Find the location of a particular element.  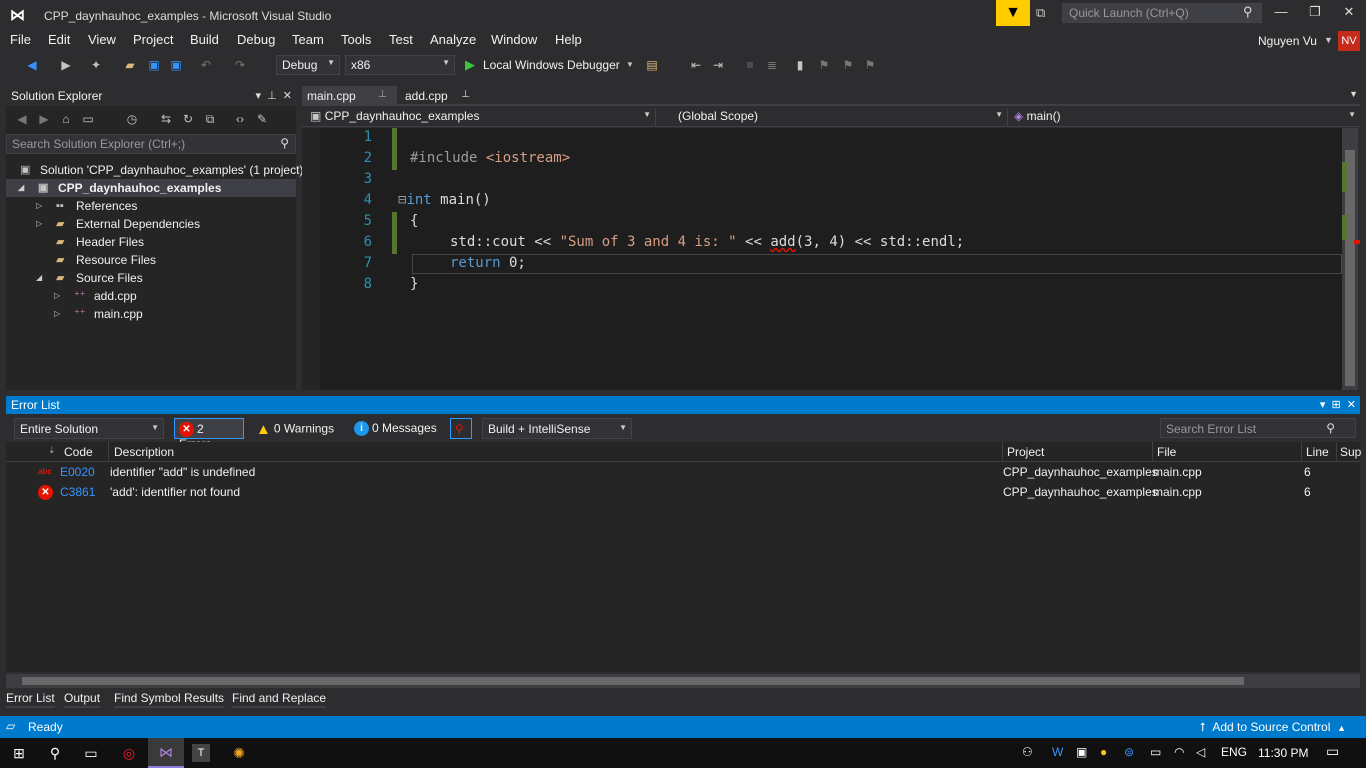

errors-filter-toggle: ✕2 Errors is located at coordinates (209, 434).